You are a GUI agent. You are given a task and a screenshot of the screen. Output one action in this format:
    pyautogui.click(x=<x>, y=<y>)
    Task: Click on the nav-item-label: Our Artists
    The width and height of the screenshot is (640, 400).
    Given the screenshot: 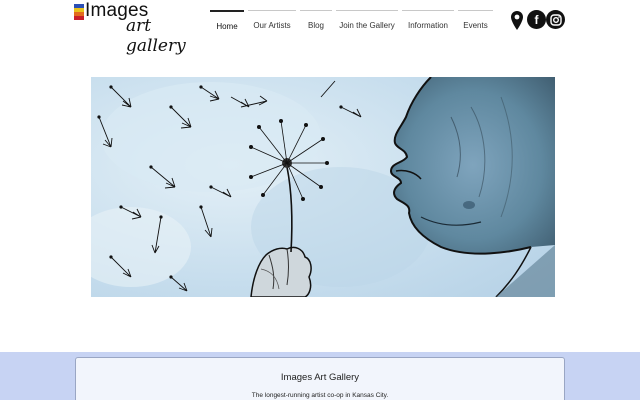 What is the action you would take?
    pyautogui.click(x=272, y=25)
    